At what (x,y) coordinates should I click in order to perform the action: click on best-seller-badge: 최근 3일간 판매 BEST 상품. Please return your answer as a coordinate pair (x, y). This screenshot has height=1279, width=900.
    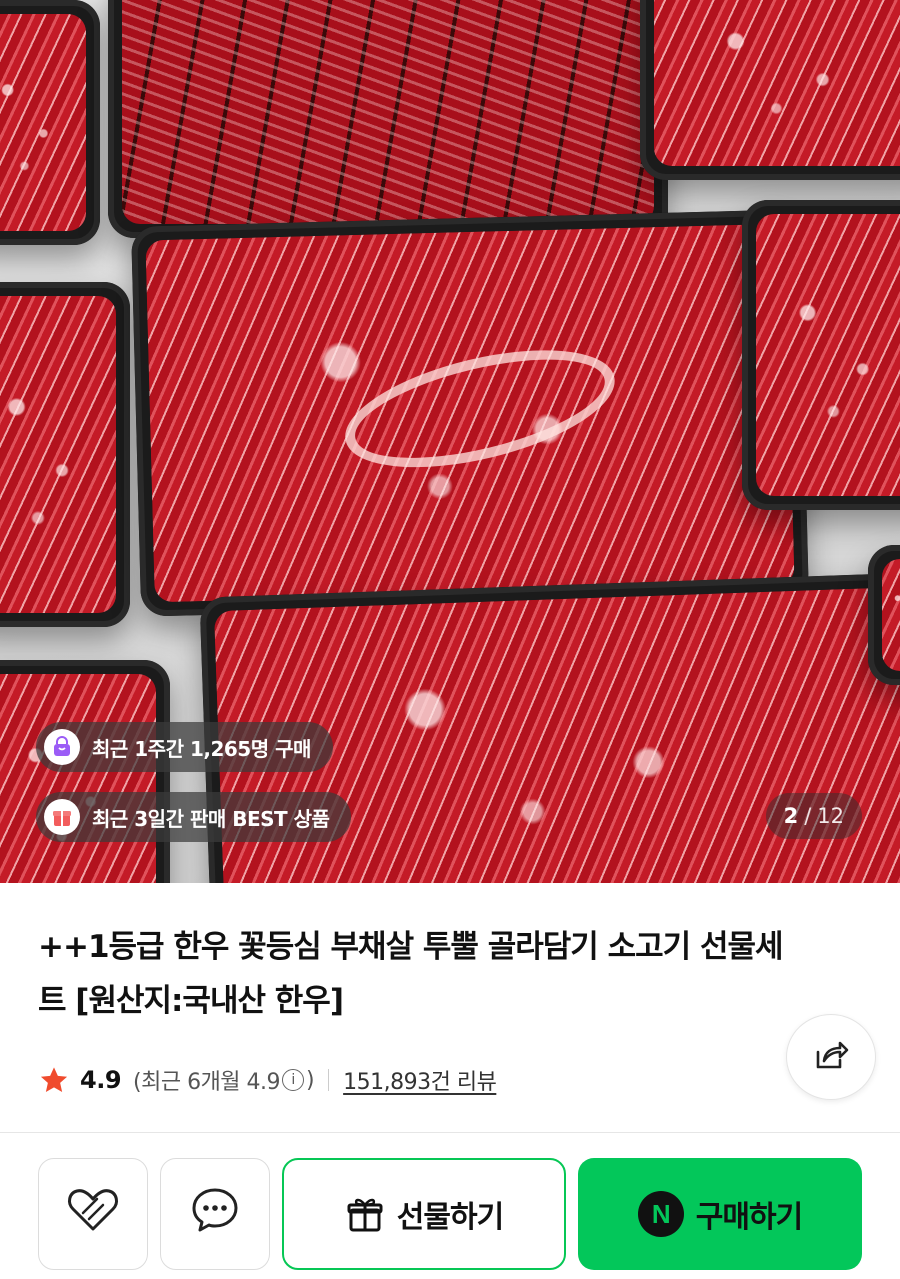
    Looking at the image, I should click on (194, 817).